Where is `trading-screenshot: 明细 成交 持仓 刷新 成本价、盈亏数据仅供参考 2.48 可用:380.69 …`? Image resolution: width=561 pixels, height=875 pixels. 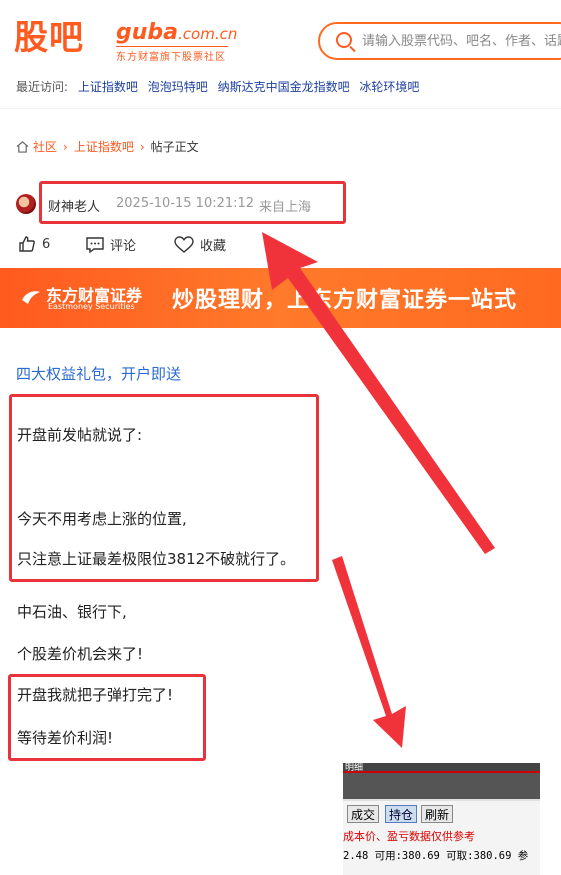
trading-screenshot: 明细 成交 持仓 刷新 成本价、盈亏数据仅供参考 2.48 可用:380.69 … is located at coordinates (441, 819).